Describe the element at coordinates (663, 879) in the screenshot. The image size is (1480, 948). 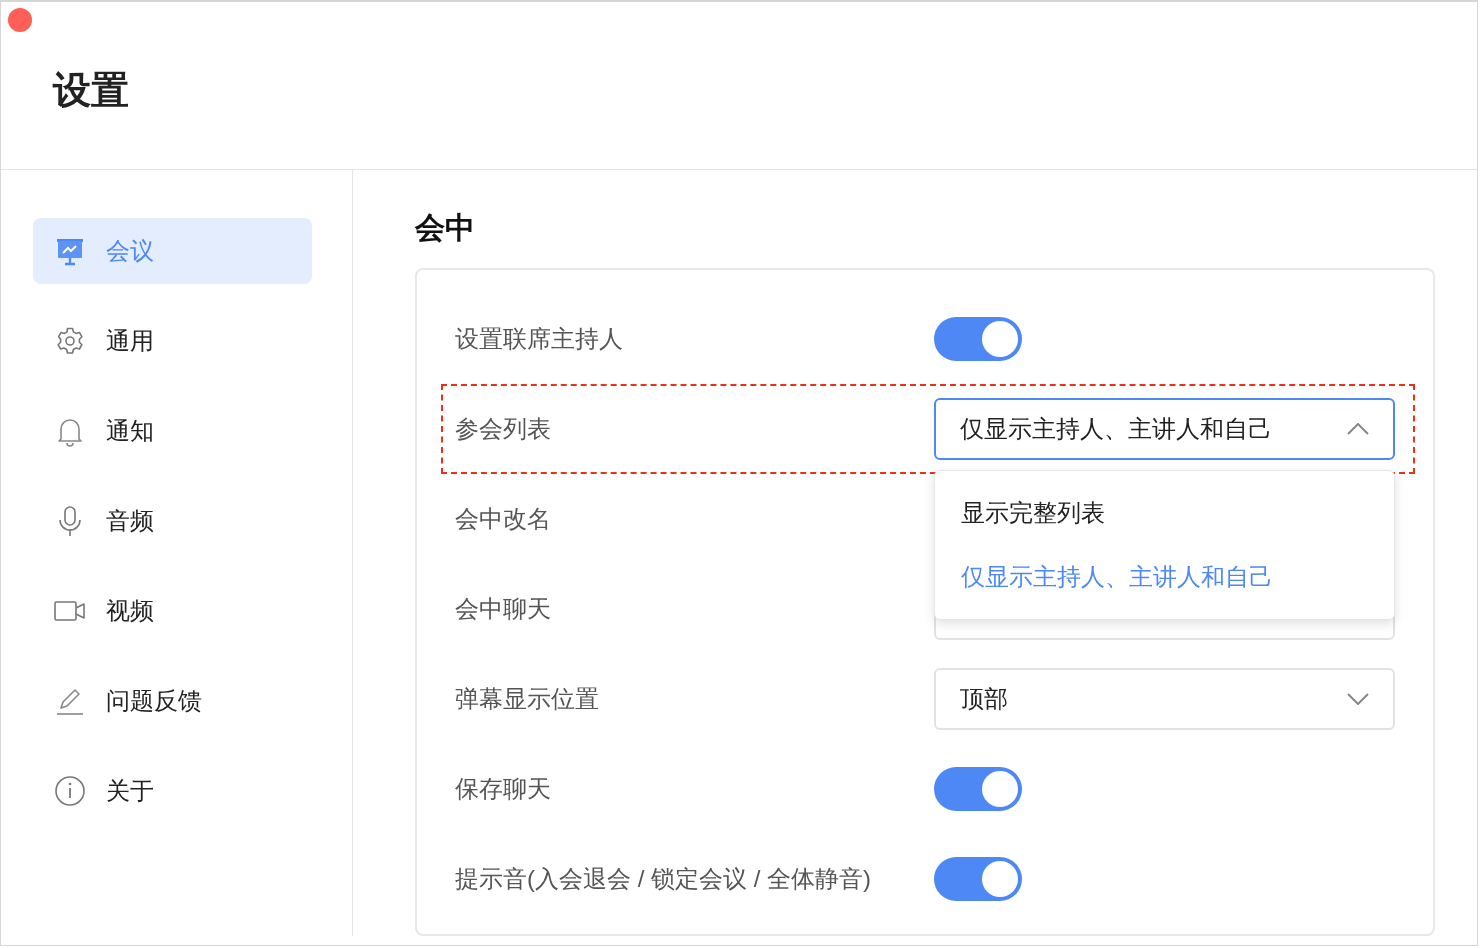
I see `setting-label: 提示音(入会退会 / 锁定会议 / 全体静音)` at that location.